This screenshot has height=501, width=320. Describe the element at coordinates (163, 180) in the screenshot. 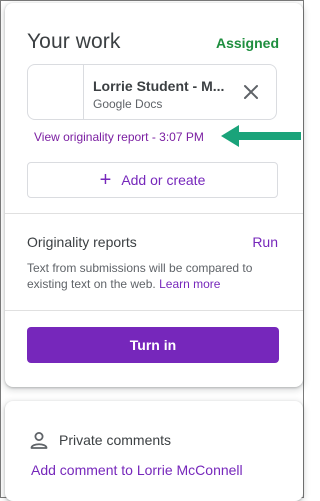

I see `add-or-create-label: Add or create` at that location.